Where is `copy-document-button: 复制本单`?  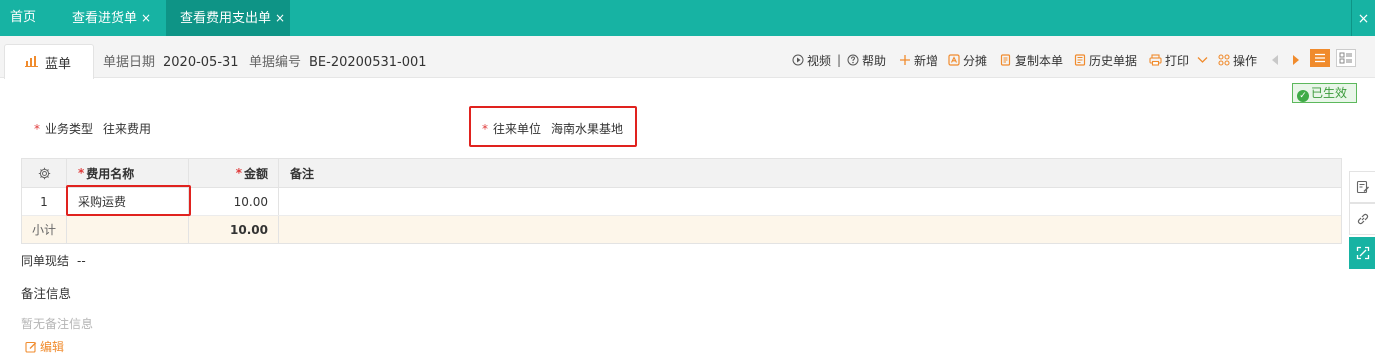 copy-document-button: 复制本单 is located at coordinates (1031, 60).